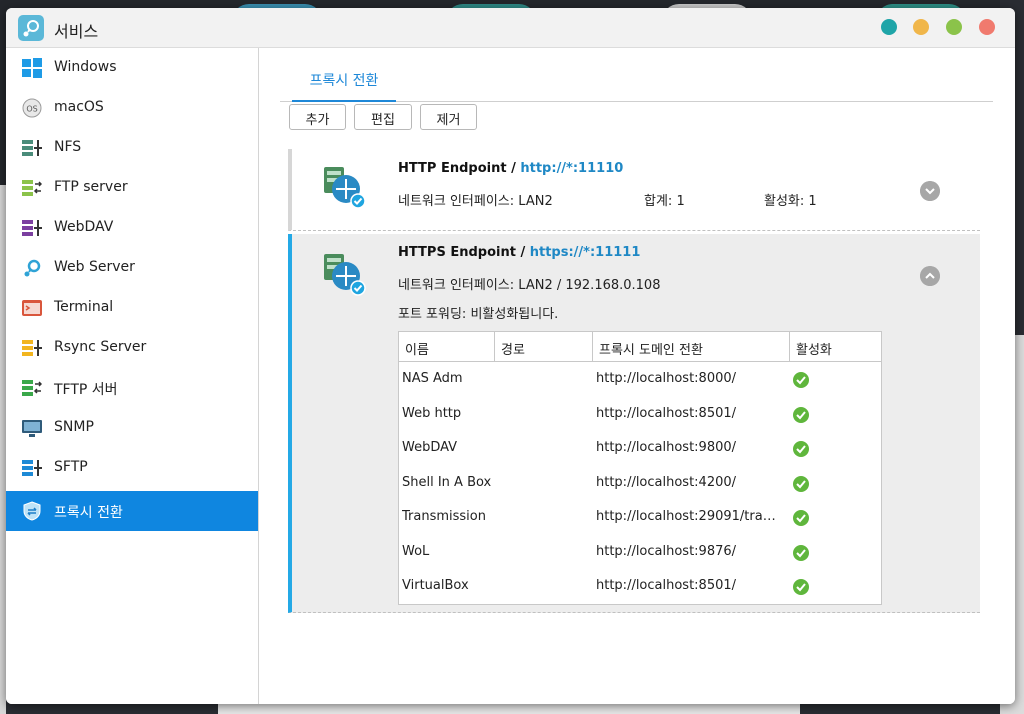 This screenshot has width=1024, height=714. I want to click on chevron-down-icon, so click(930, 191).